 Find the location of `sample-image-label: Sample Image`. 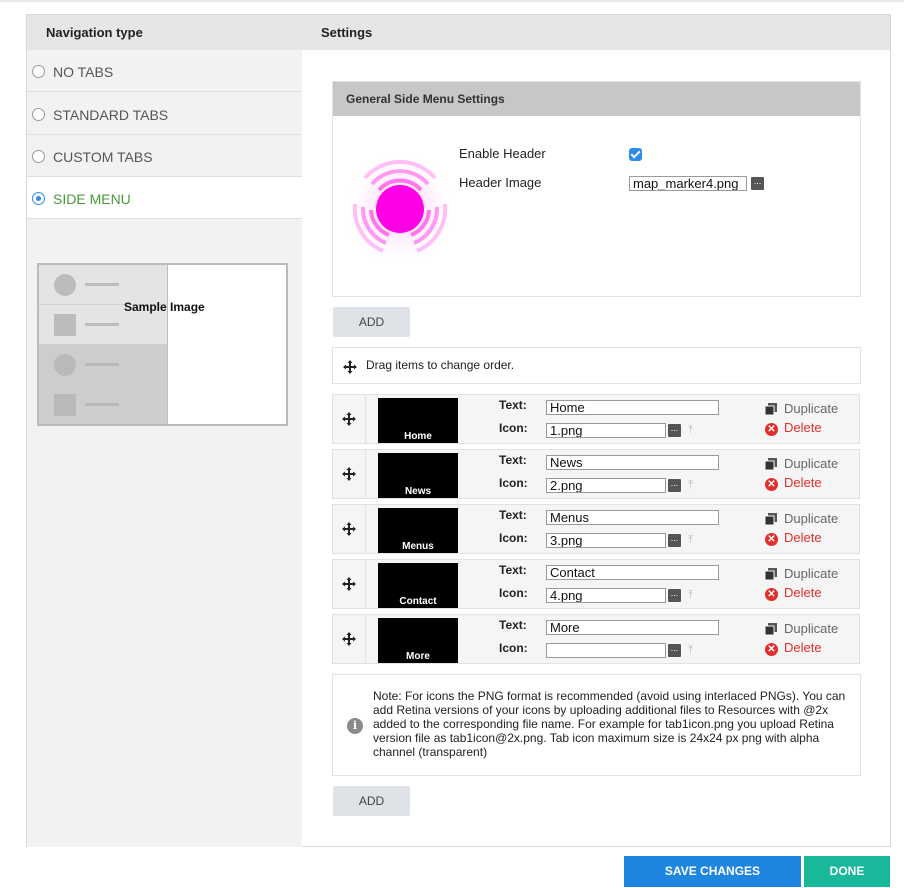

sample-image-label: Sample Image is located at coordinates (164, 307).